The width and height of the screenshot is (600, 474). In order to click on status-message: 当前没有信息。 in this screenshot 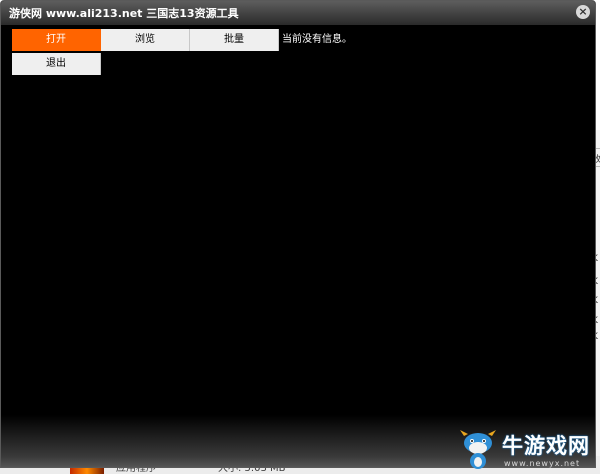, I will do `click(317, 39)`.